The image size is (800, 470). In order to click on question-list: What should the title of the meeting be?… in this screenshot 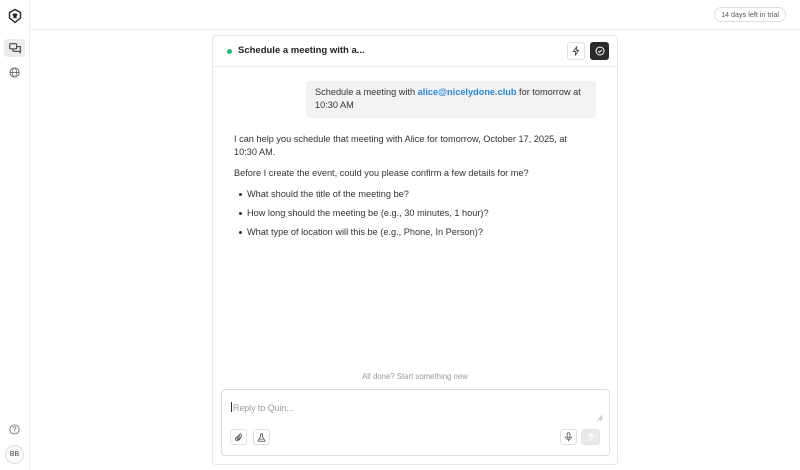, I will do `click(406, 213)`.